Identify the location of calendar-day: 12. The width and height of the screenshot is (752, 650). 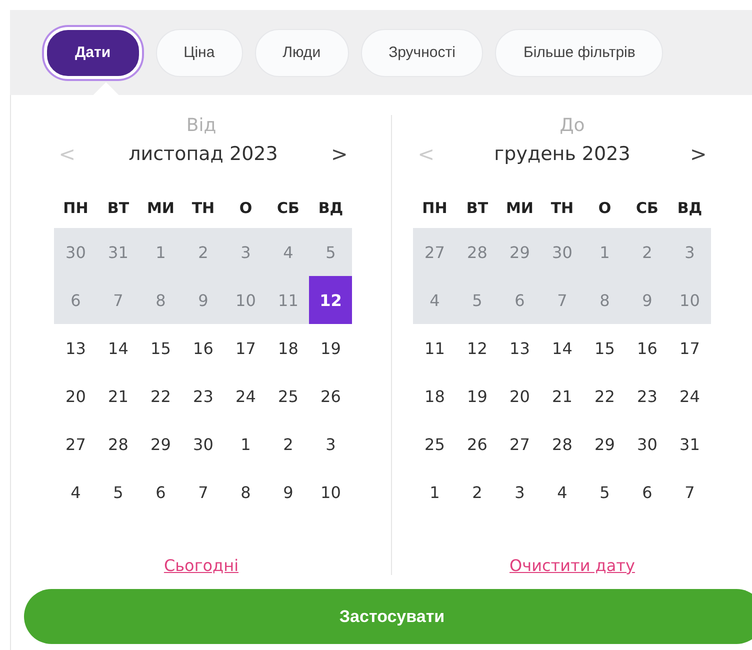
(330, 300).